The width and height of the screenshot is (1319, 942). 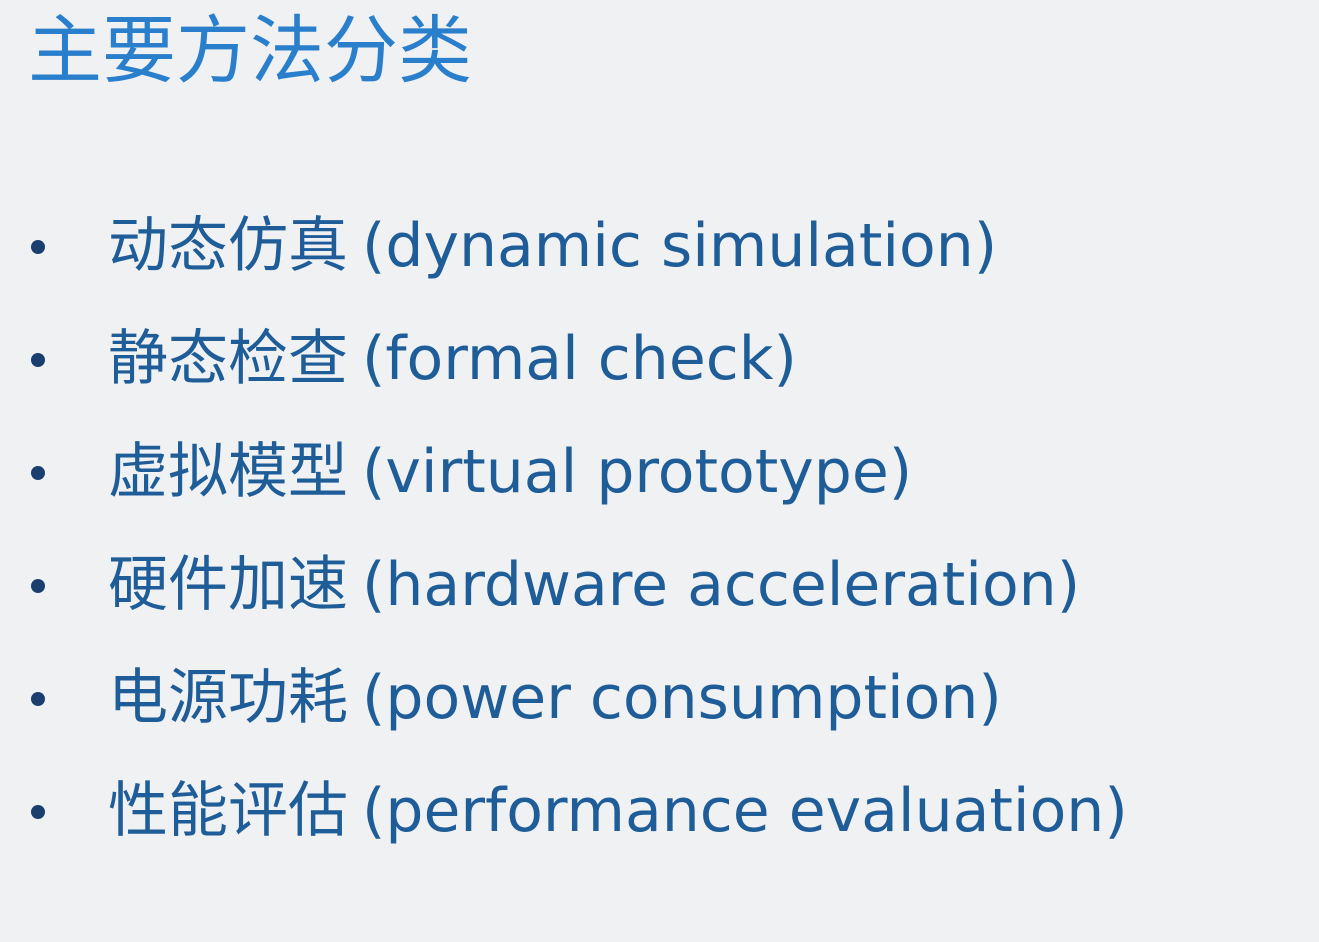 What do you see at coordinates (228, 472) in the screenshot?
I see `item-chinese-label: 虚拟模型` at bounding box center [228, 472].